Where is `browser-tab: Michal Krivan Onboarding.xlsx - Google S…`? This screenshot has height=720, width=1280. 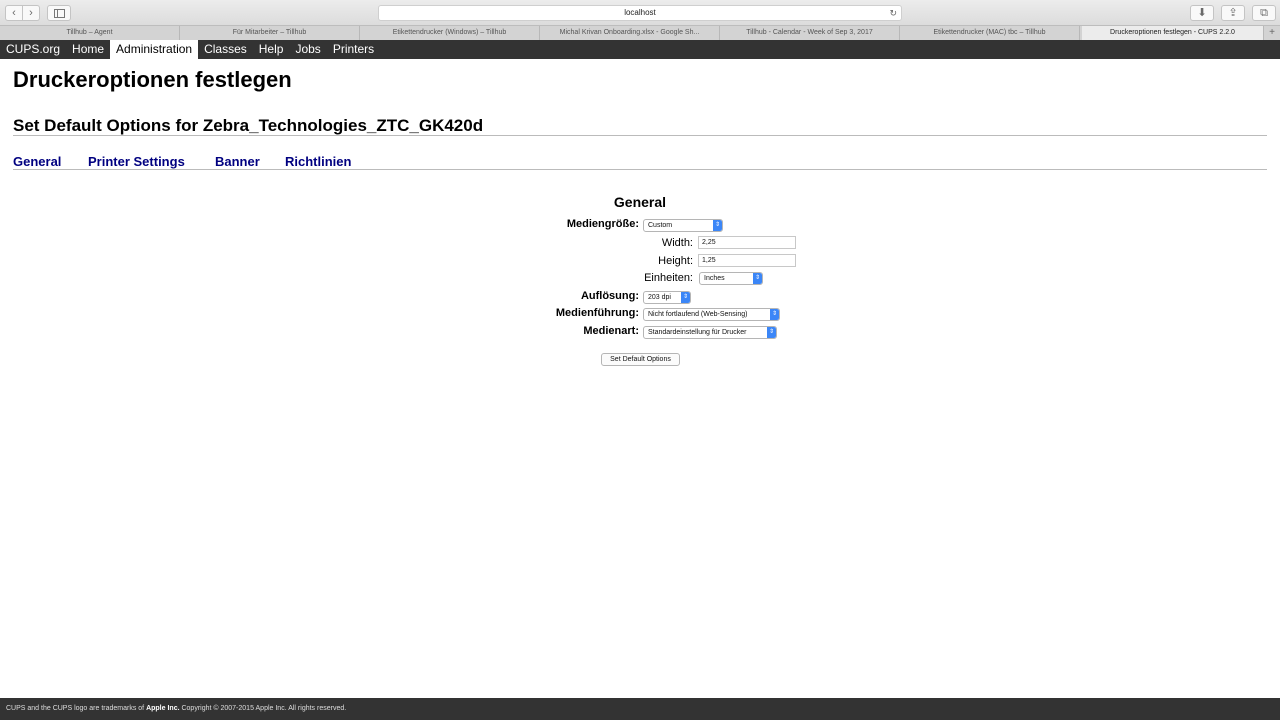
browser-tab: Michal Krivan Onboarding.xlsx - Google S… is located at coordinates (630, 33).